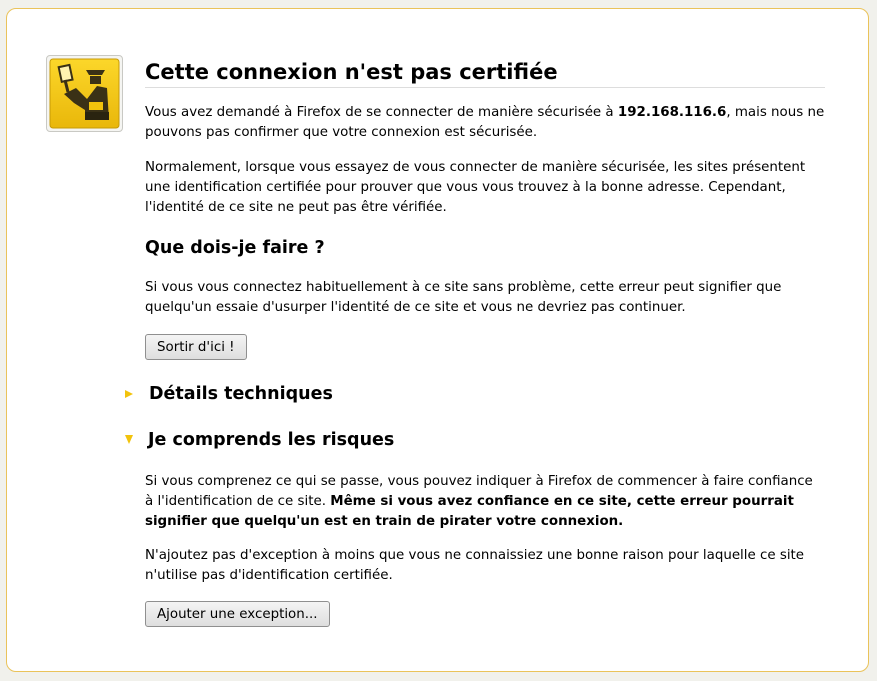 The image size is (877, 681). I want to click on host-address: 192.168.116.6, so click(672, 112).